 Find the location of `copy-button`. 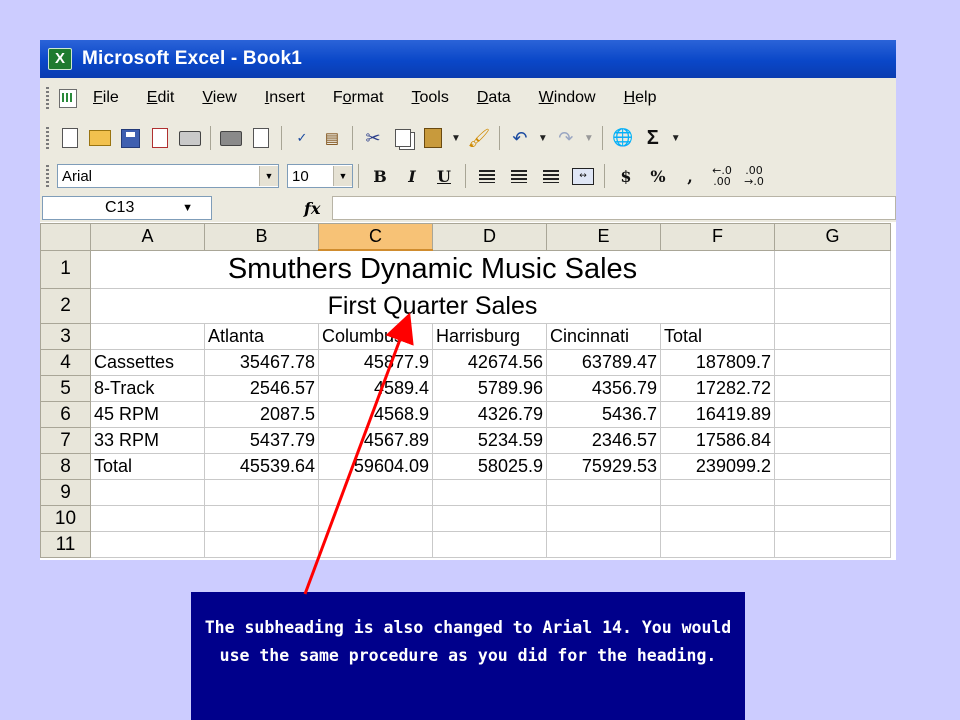

copy-button is located at coordinates (403, 138).